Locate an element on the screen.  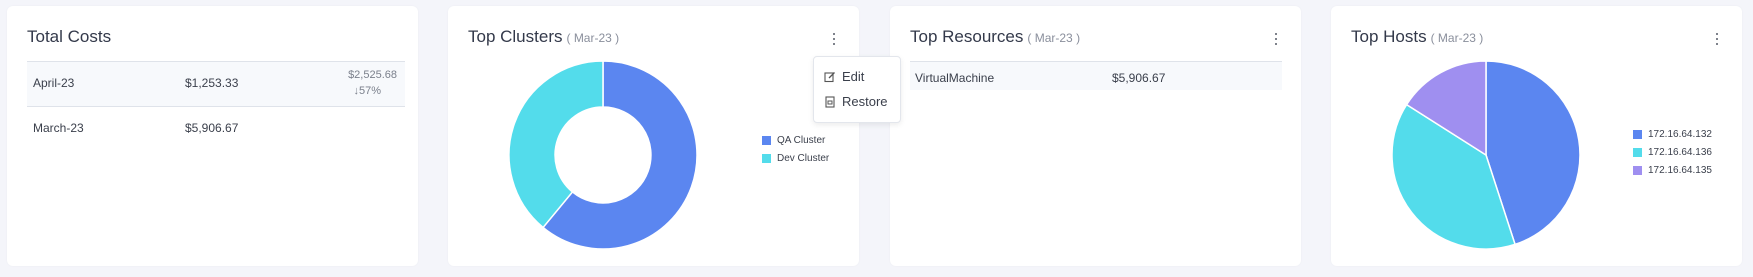
clusters-legend: QA Cluster Dev Cluster is located at coordinates (795, 149).